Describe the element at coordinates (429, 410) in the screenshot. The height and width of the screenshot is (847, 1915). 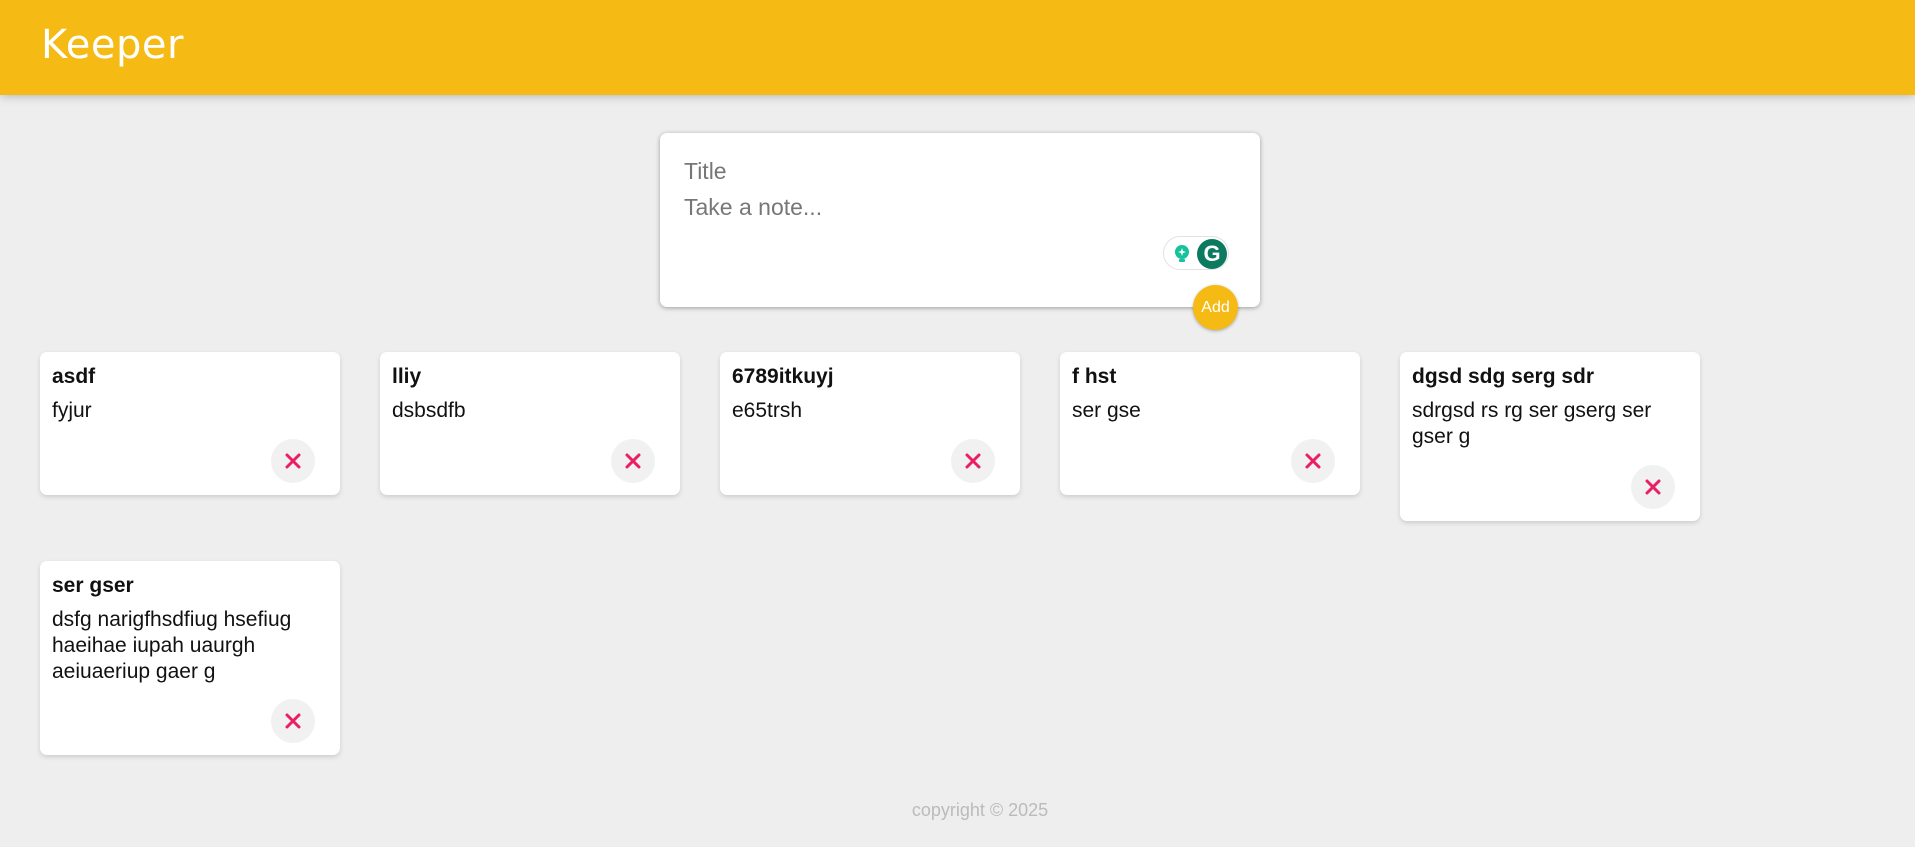
I see `note-content: dsbsdfb` at that location.